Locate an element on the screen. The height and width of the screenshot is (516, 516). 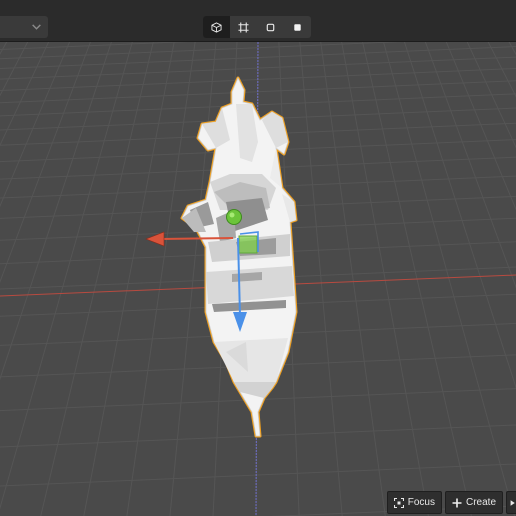
shading-outline-button is located at coordinates (270, 27).